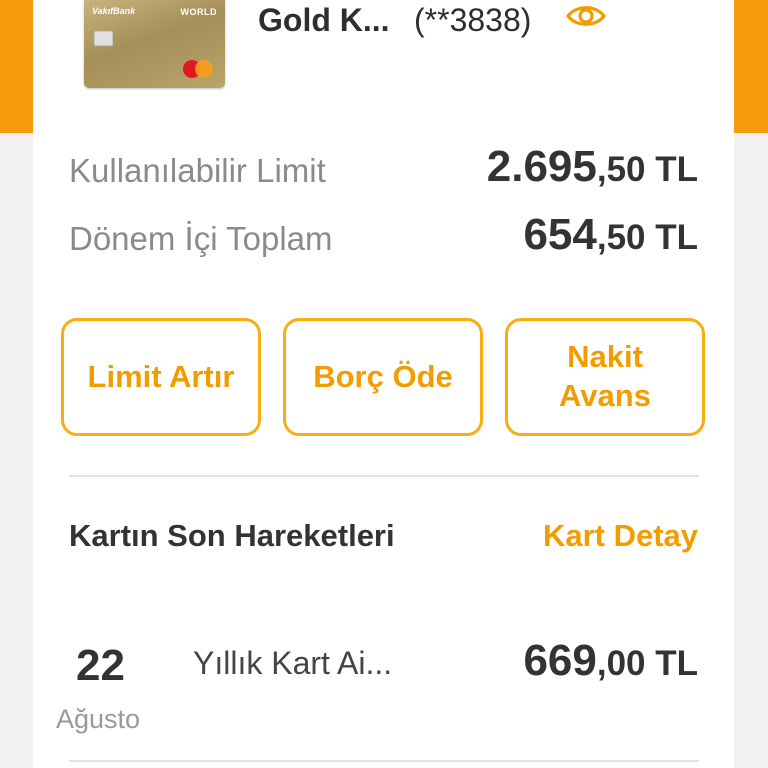 The width and height of the screenshot is (768, 768). What do you see at coordinates (647, 663) in the screenshot?
I see `transaction-amount-fraction: ,00 TL` at bounding box center [647, 663].